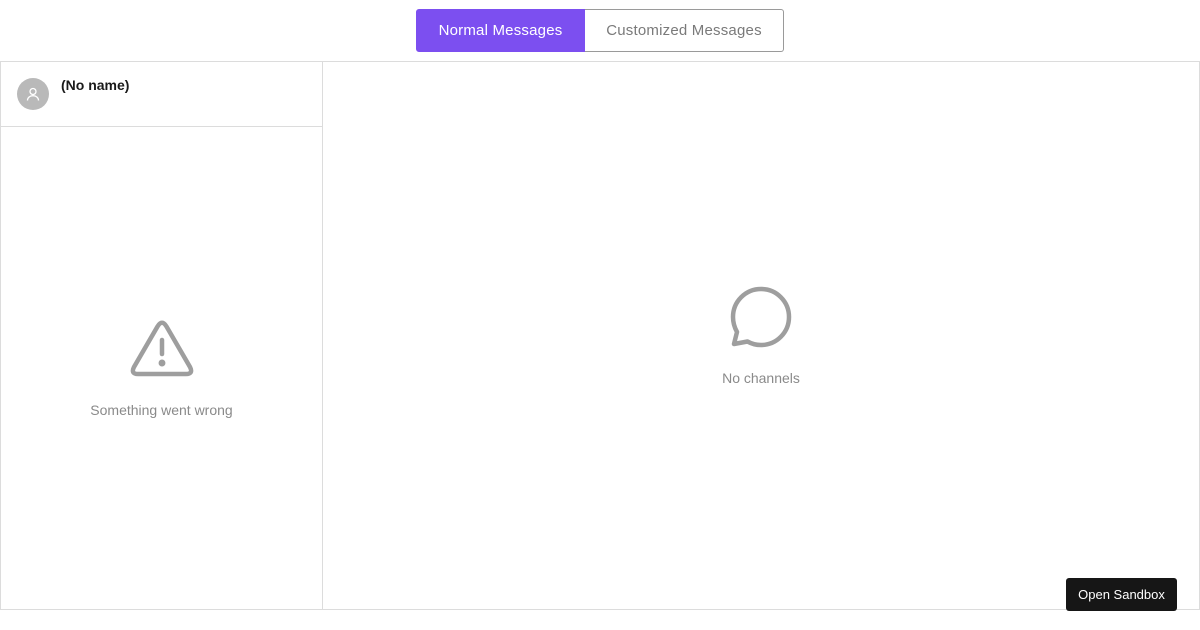 Image resolution: width=1200 pixels, height=630 pixels. I want to click on avatar, so click(33, 94).